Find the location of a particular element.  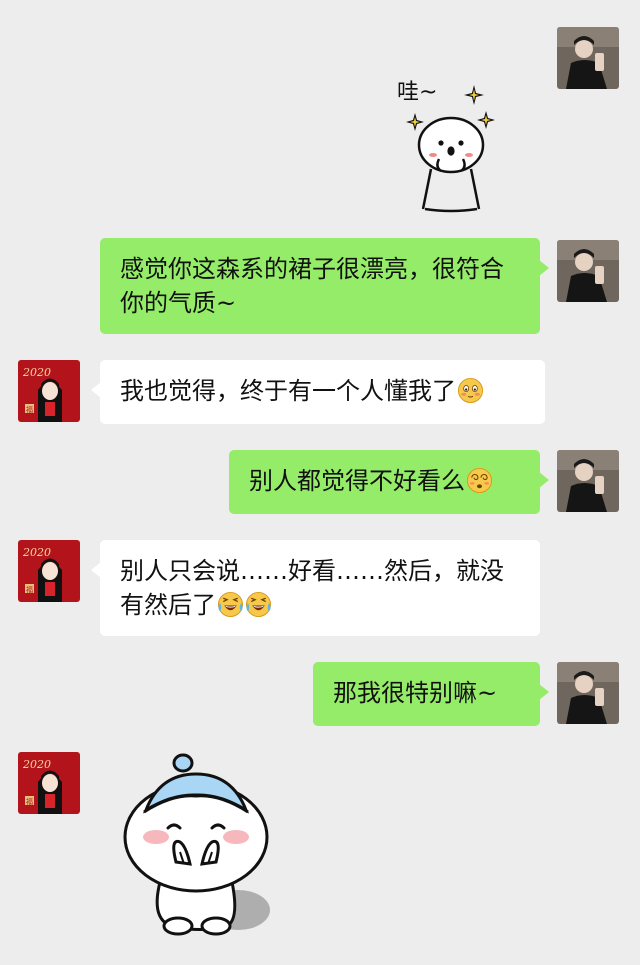

message-bubble: 我也觉得，终于有一个人懂我了 is located at coordinates (318, 392).